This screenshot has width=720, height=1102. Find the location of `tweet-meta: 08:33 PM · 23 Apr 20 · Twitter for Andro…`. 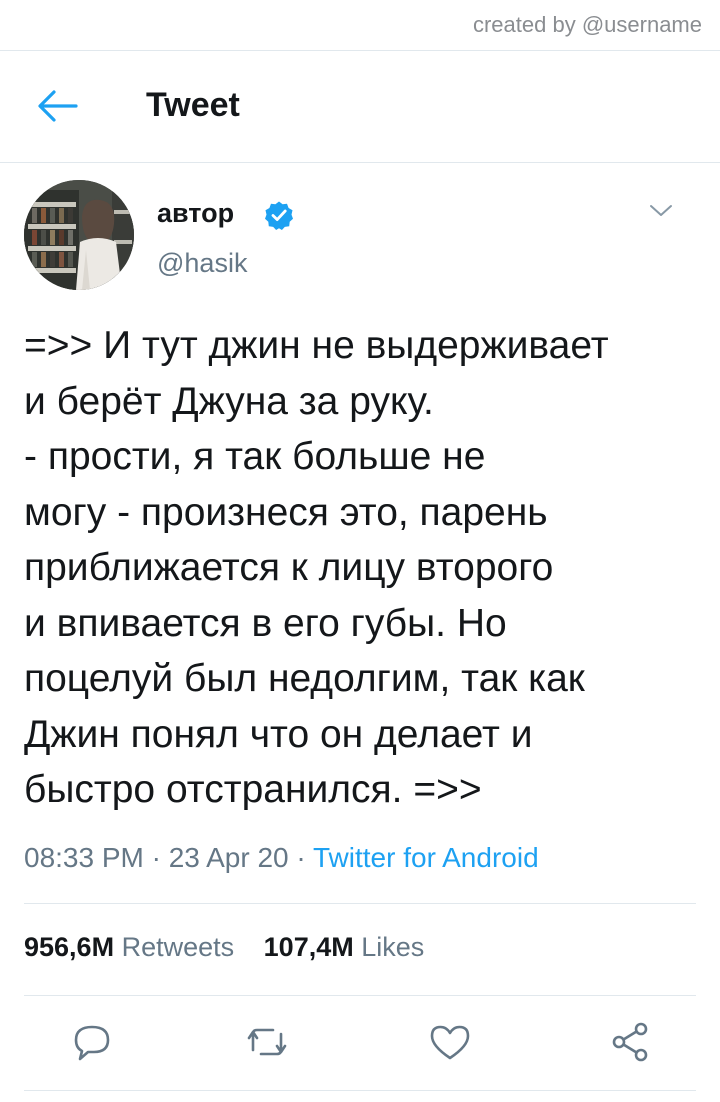

tweet-meta: 08:33 PM · 23 Apr 20 · Twitter for Andro… is located at coordinates (281, 858).